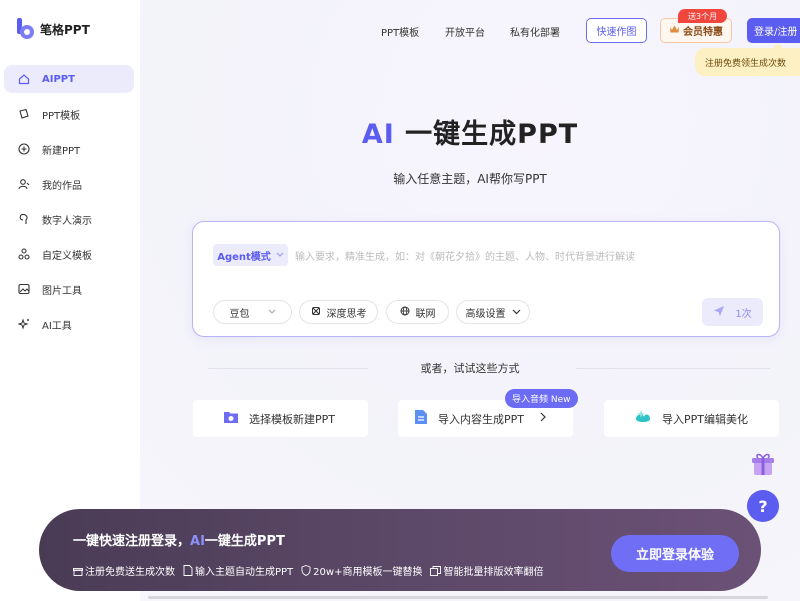  What do you see at coordinates (743, 314) in the screenshot?
I see `send-count: 1次` at bounding box center [743, 314].